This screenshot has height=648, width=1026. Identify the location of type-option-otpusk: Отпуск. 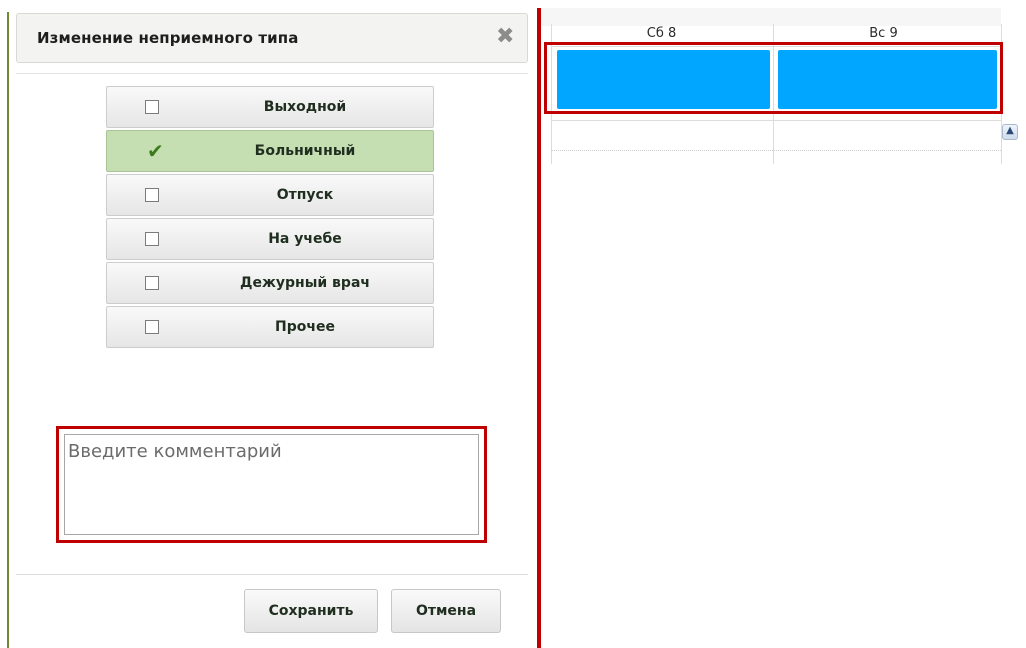
(270, 195).